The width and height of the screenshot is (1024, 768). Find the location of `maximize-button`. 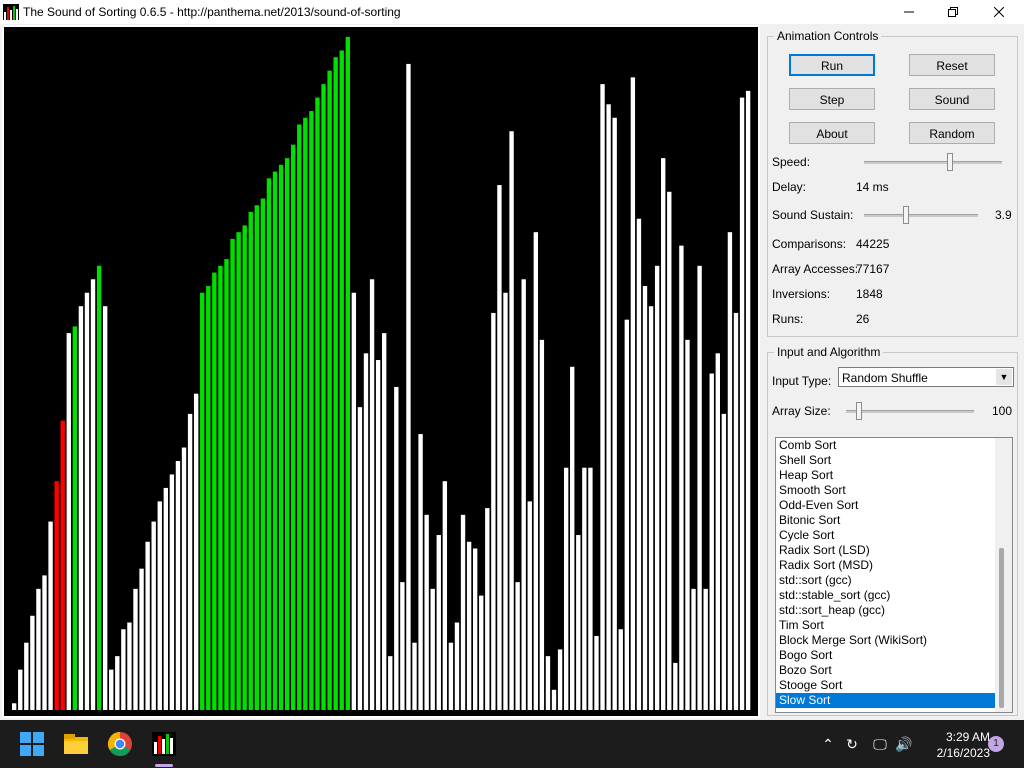

maximize-button is located at coordinates (953, 12).